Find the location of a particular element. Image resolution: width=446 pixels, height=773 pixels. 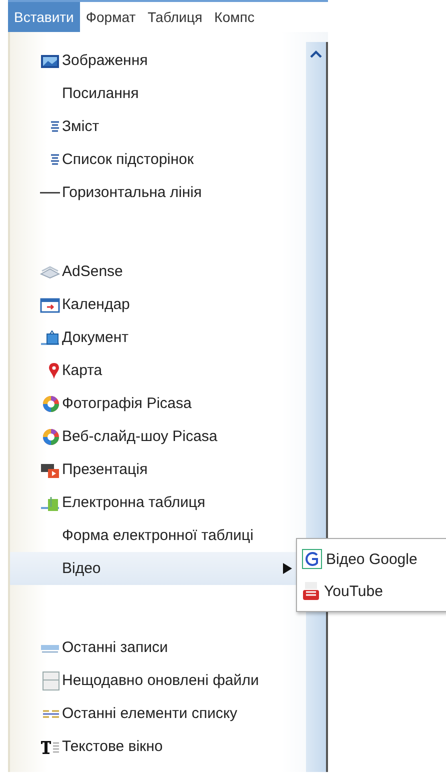

letter-tile-icon is located at coordinates (312, 559).